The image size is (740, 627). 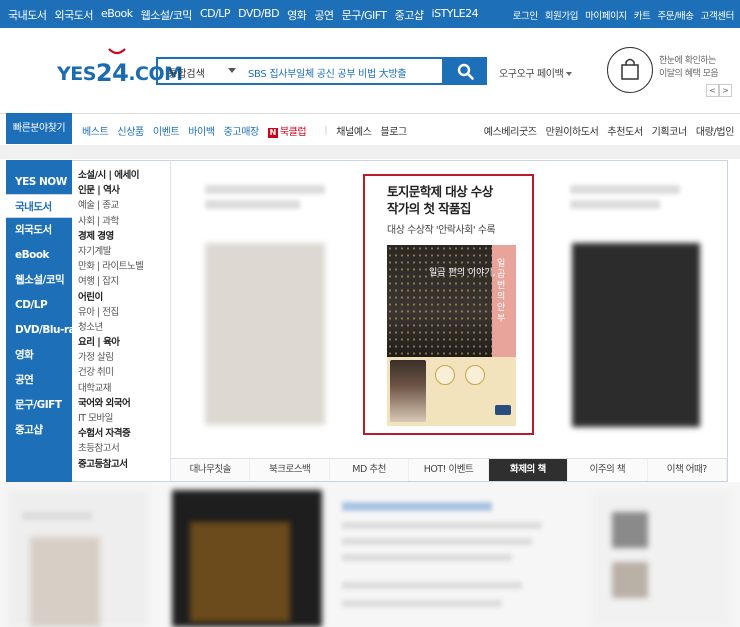 What do you see at coordinates (124, 221) in the screenshot?
I see `subcategory-link: 사회 | 과학` at bounding box center [124, 221].